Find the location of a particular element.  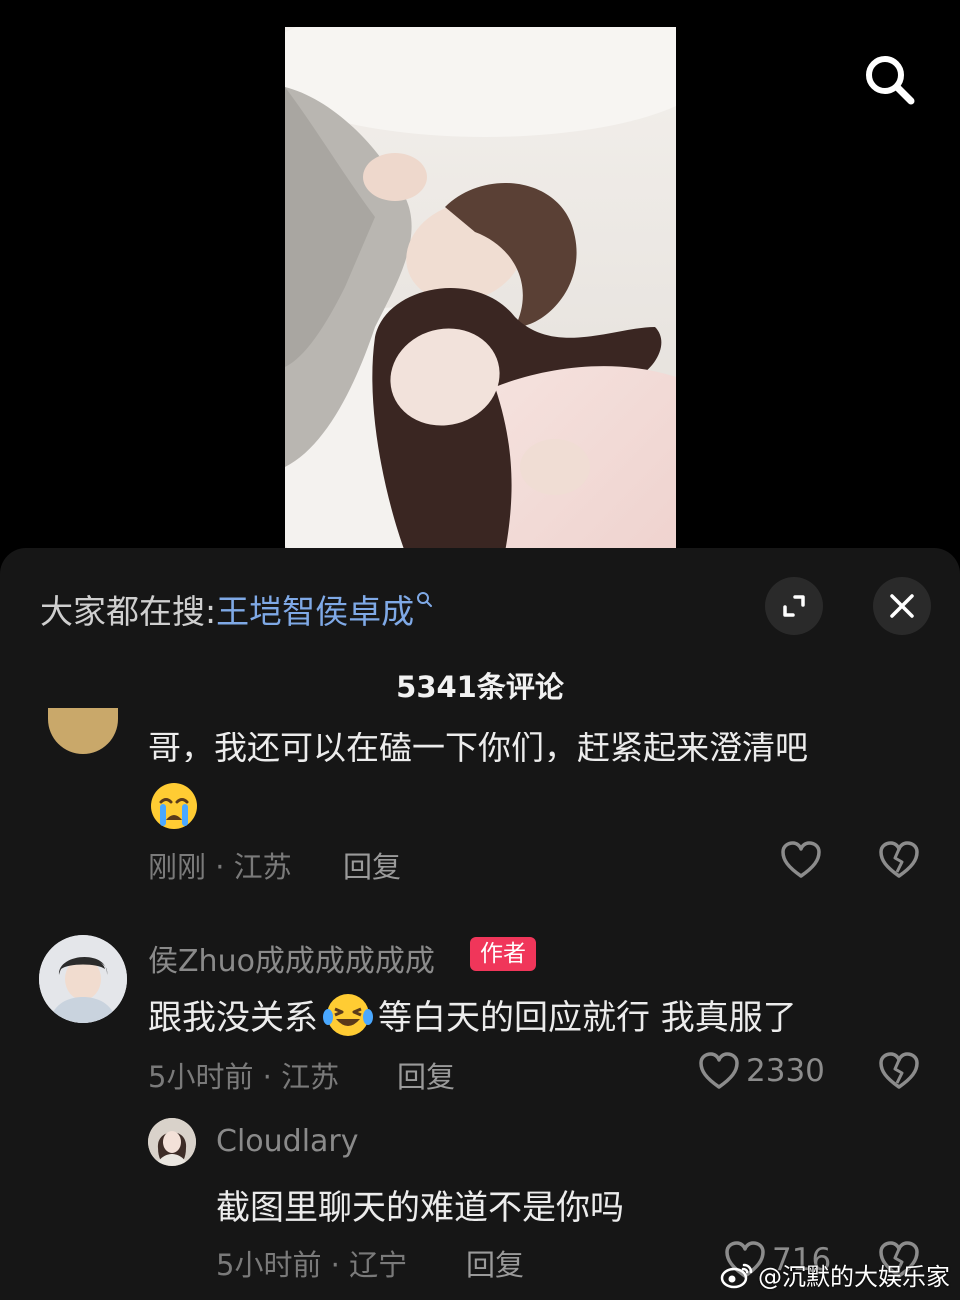

comment-username: Cloudlary is located at coordinates (287, 1141).